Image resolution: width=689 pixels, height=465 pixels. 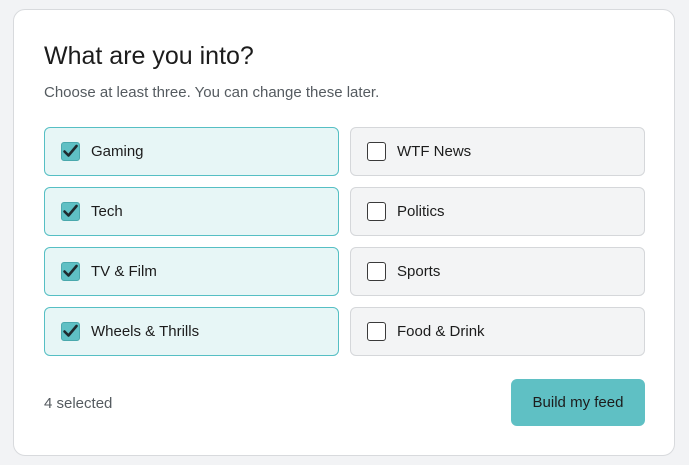 What do you see at coordinates (107, 211) in the screenshot?
I see `interest-option-label: Tech` at bounding box center [107, 211].